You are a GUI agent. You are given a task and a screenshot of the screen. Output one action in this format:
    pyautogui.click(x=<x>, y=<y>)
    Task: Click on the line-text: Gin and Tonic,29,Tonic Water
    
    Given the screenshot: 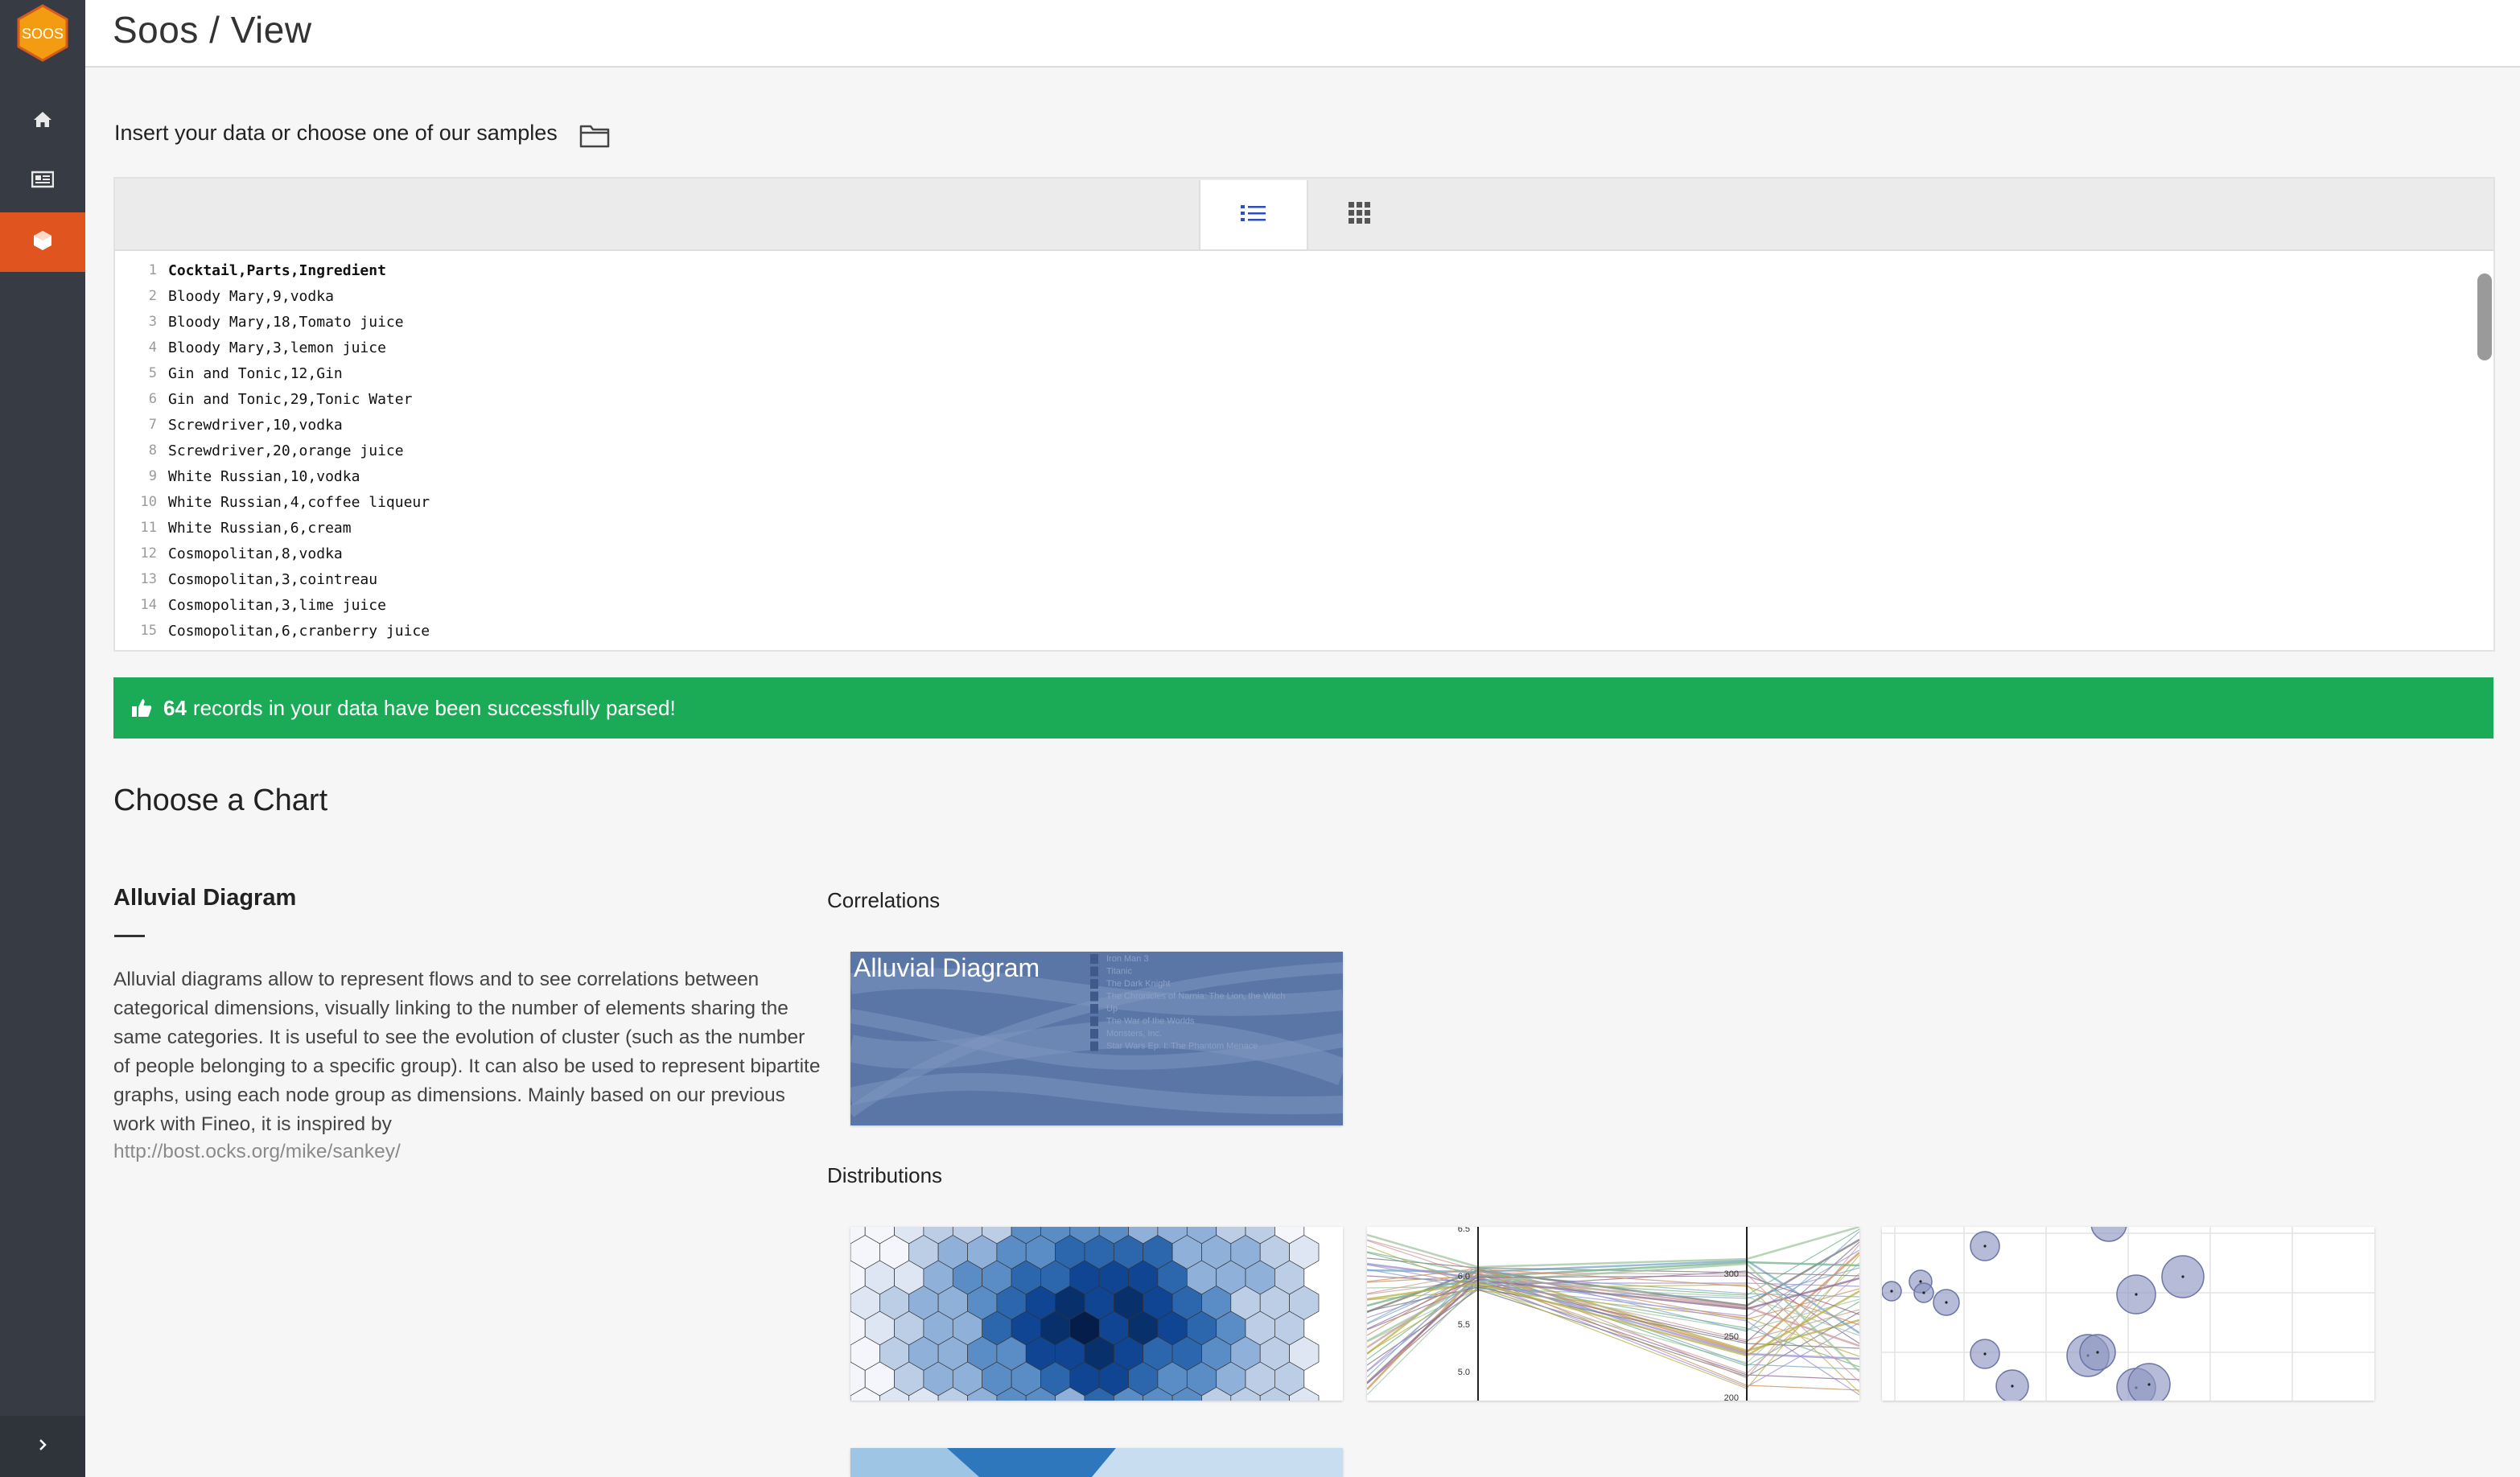 What is the action you would take?
    pyautogui.click(x=290, y=399)
    